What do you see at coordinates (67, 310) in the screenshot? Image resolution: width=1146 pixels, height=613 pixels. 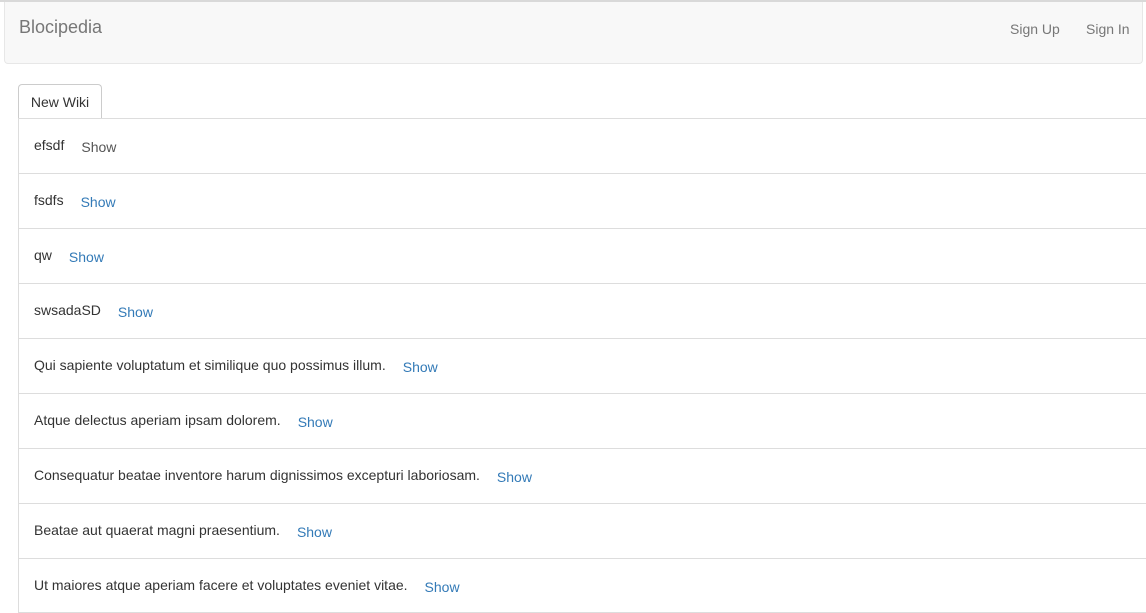 I see `wiki-title: swsadaSD` at bounding box center [67, 310].